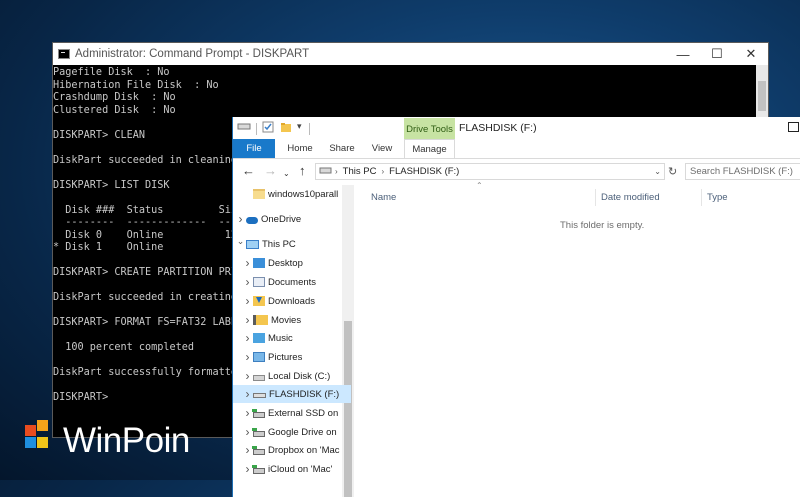 This screenshot has height=497, width=800. Describe the element at coordinates (657, 171) in the screenshot. I see `address-dropdown-chevron-icon: ⌄` at that location.